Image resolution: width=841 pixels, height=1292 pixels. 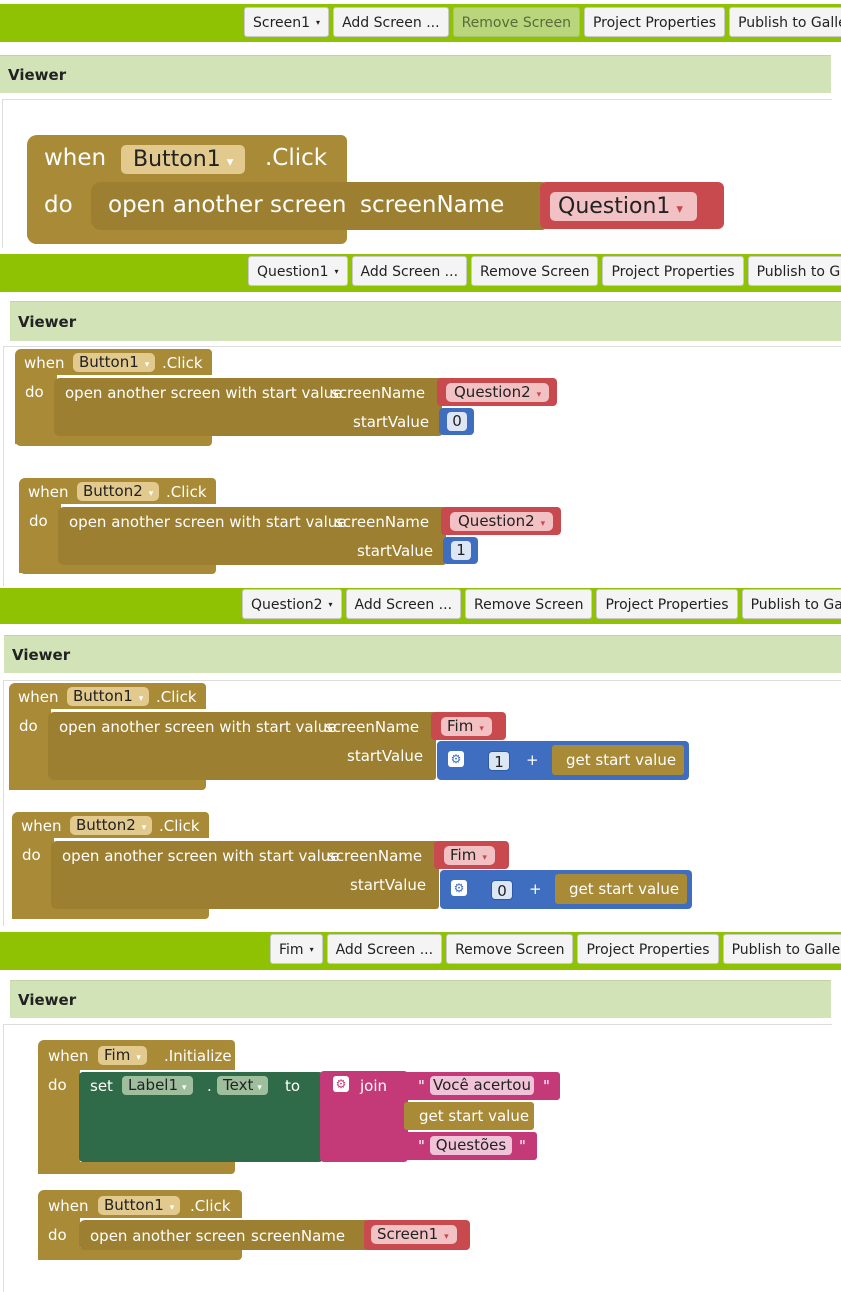 I want to click on screen-name-dropdown: Question1 ▾, so click(x=624, y=206).